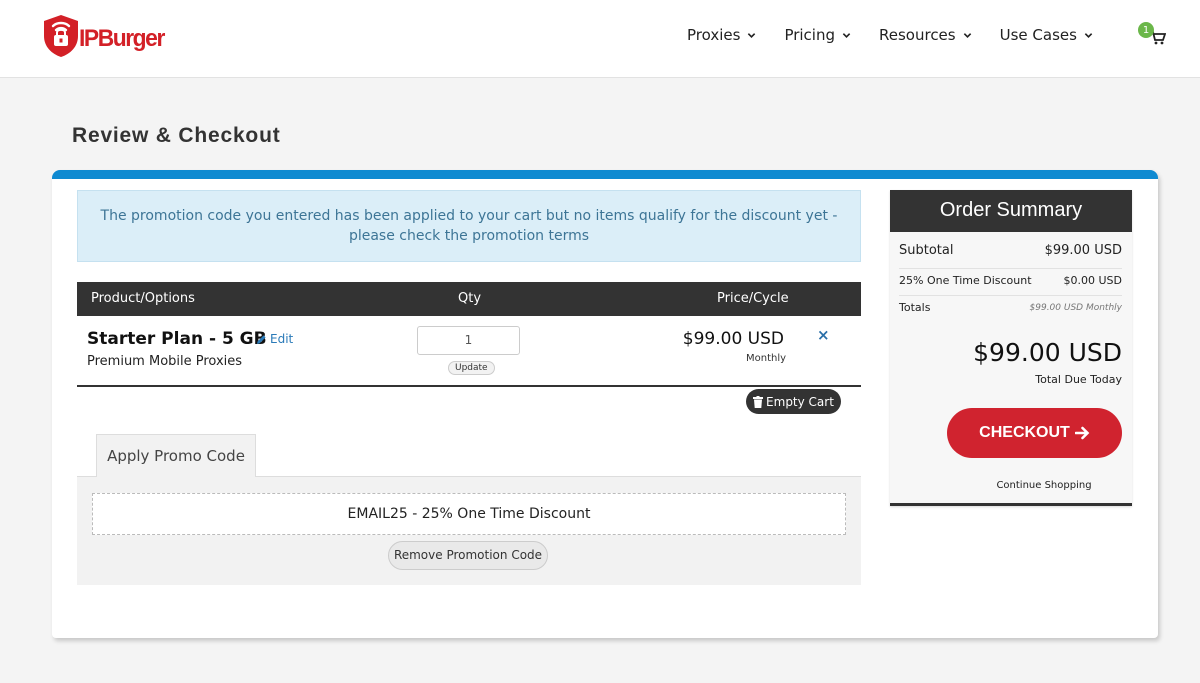 The height and width of the screenshot is (683, 1200). Describe the element at coordinates (1146, 30) in the screenshot. I see `cart-count-badge: 1` at that location.